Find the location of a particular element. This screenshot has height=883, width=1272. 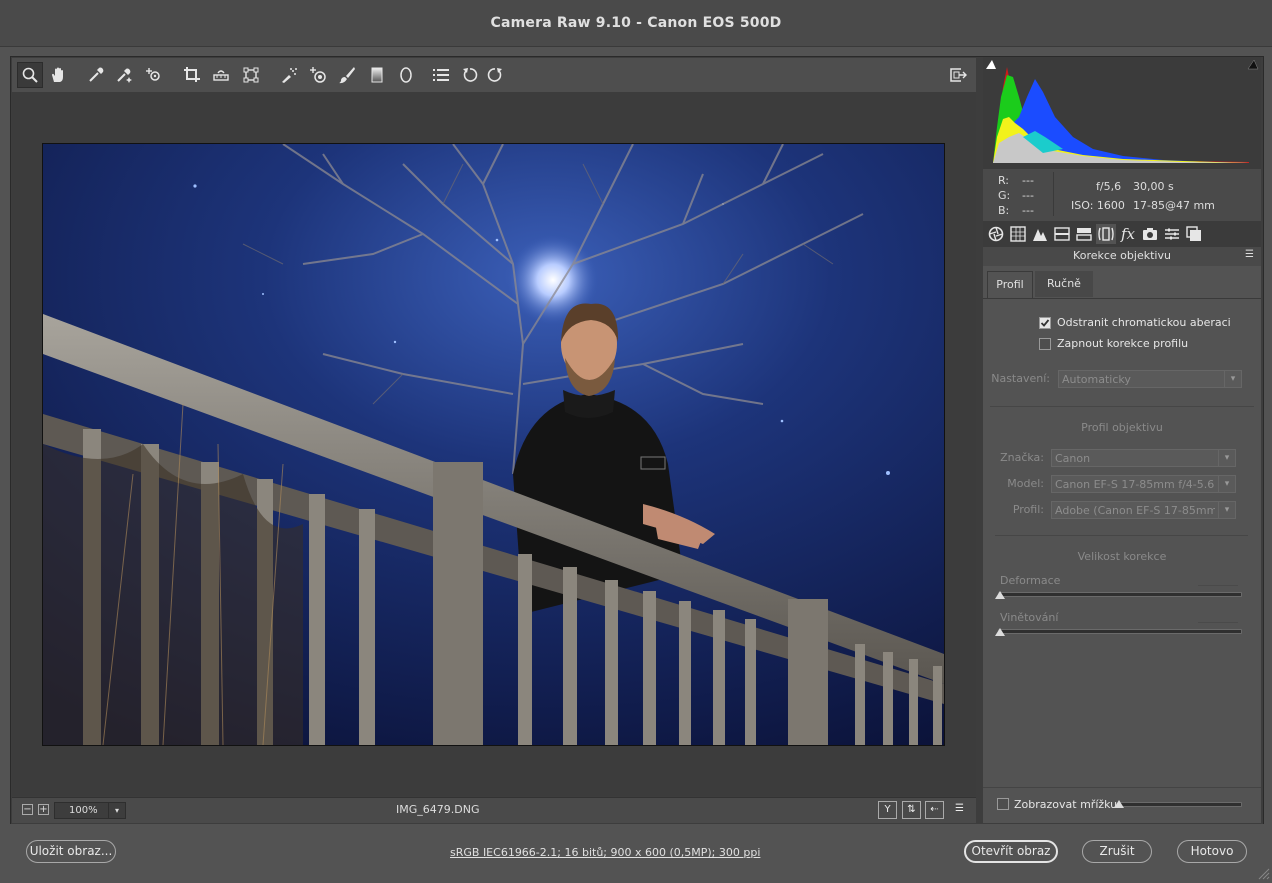

aperture-value: f/5,6 is located at coordinates (1109, 186).